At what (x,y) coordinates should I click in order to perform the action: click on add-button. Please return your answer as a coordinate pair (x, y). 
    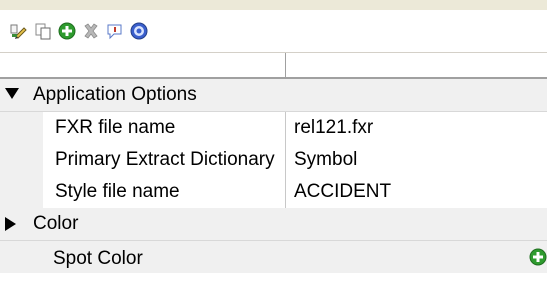
    Looking at the image, I should click on (67, 31).